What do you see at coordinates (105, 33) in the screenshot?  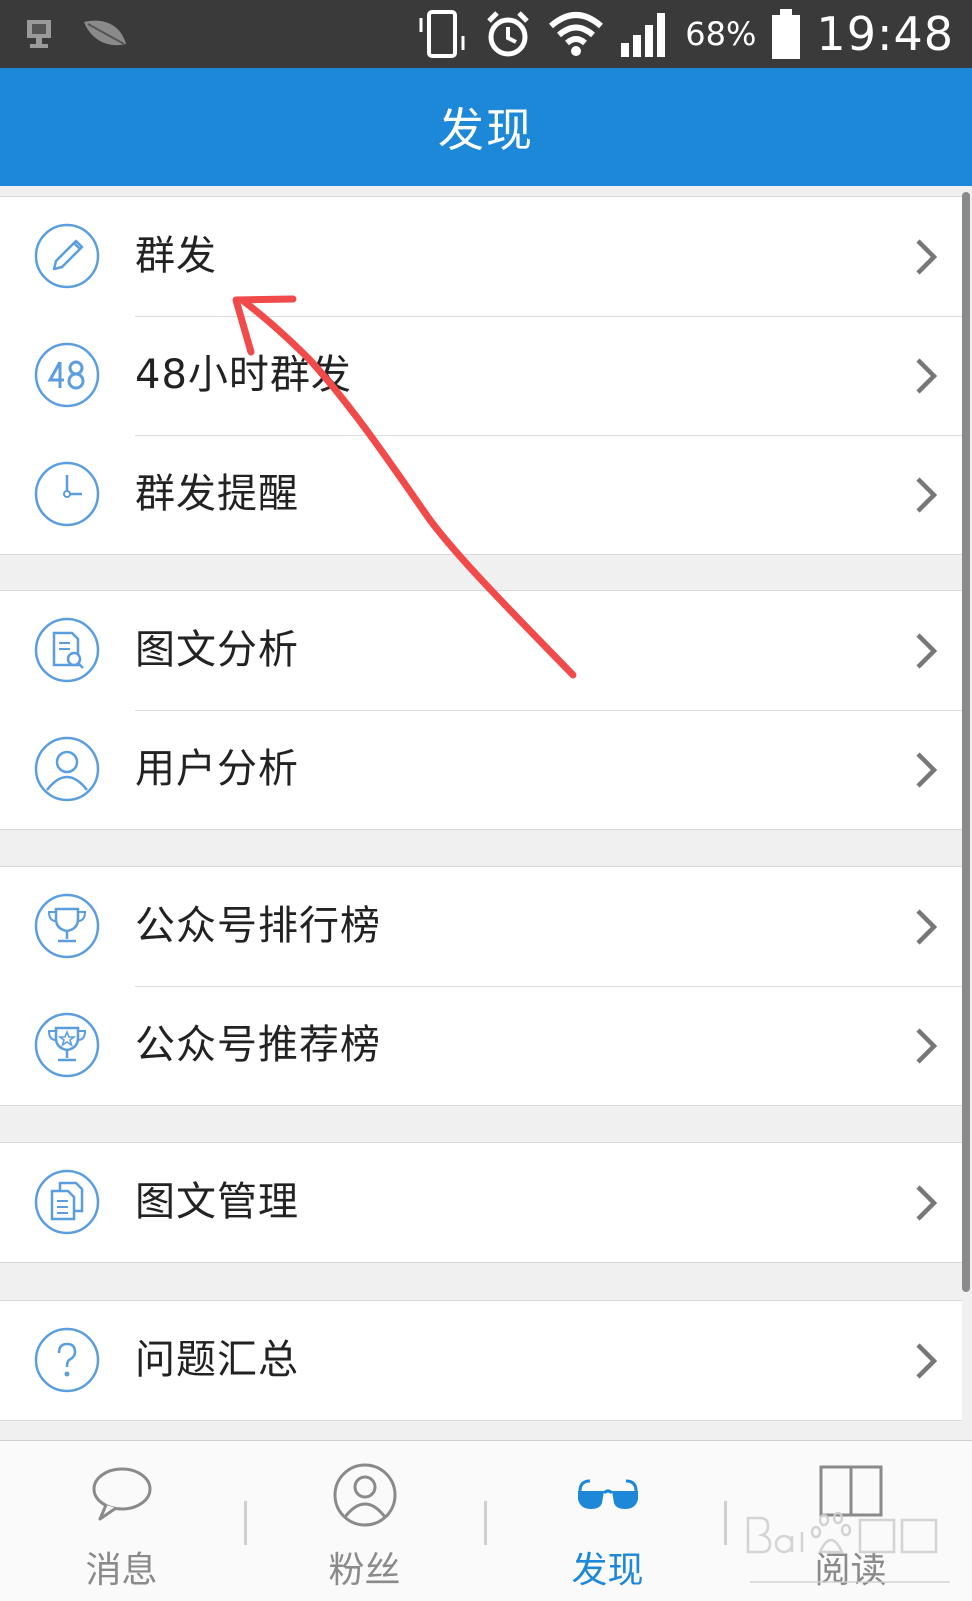 I see `leaf-icon` at bounding box center [105, 33].